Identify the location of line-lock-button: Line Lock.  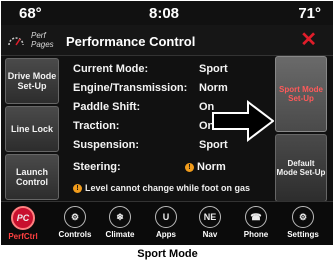
(32, 129).